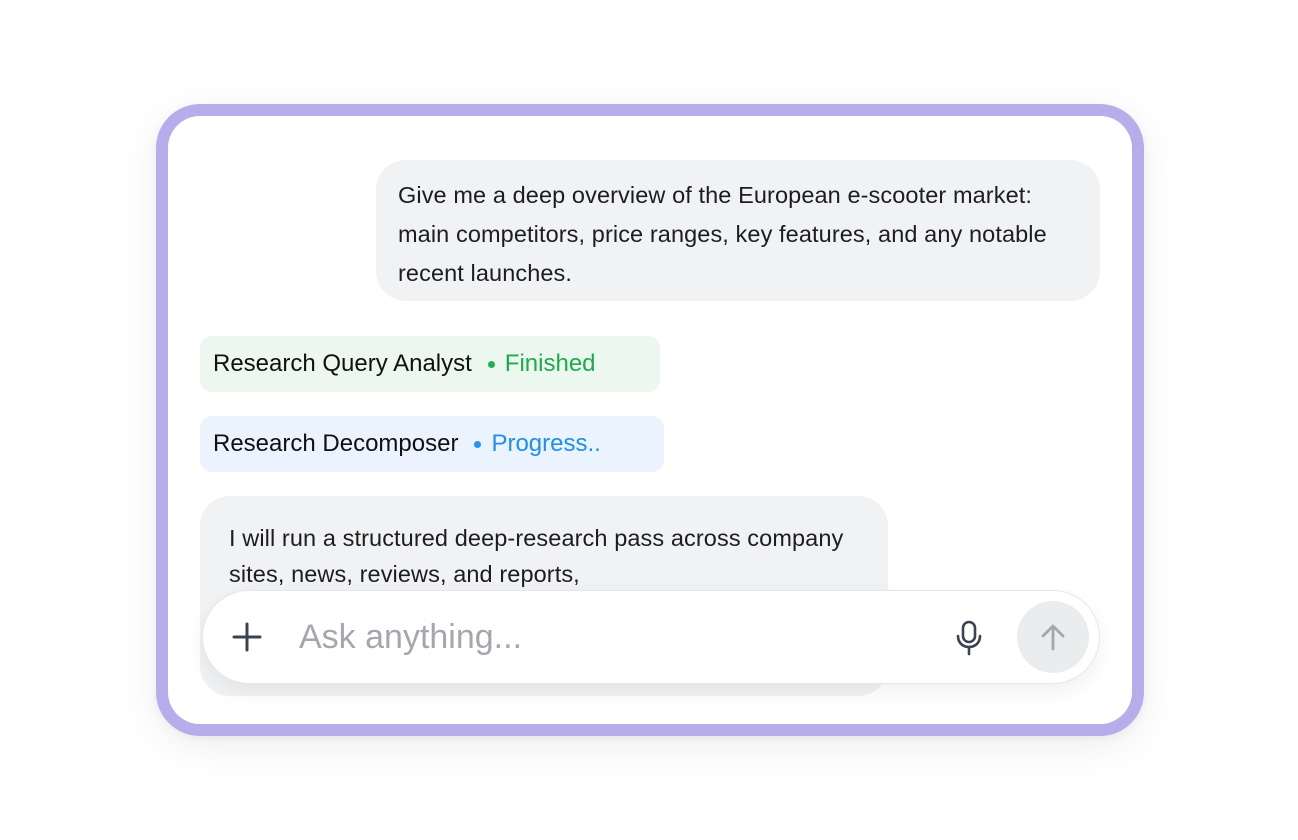 This screenshot has width=1298, height=840. I want to click on voice-input-button, so click(969, 638).